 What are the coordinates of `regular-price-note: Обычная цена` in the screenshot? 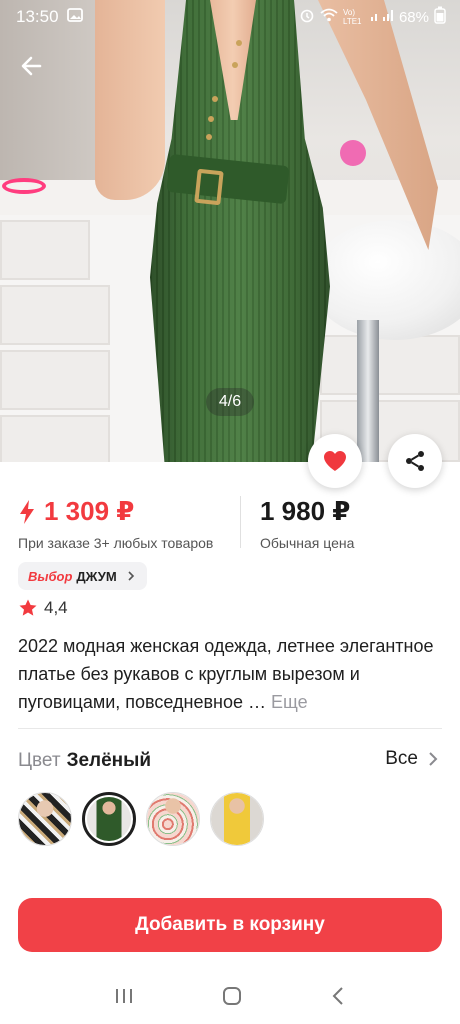 It's located at (307, 543).